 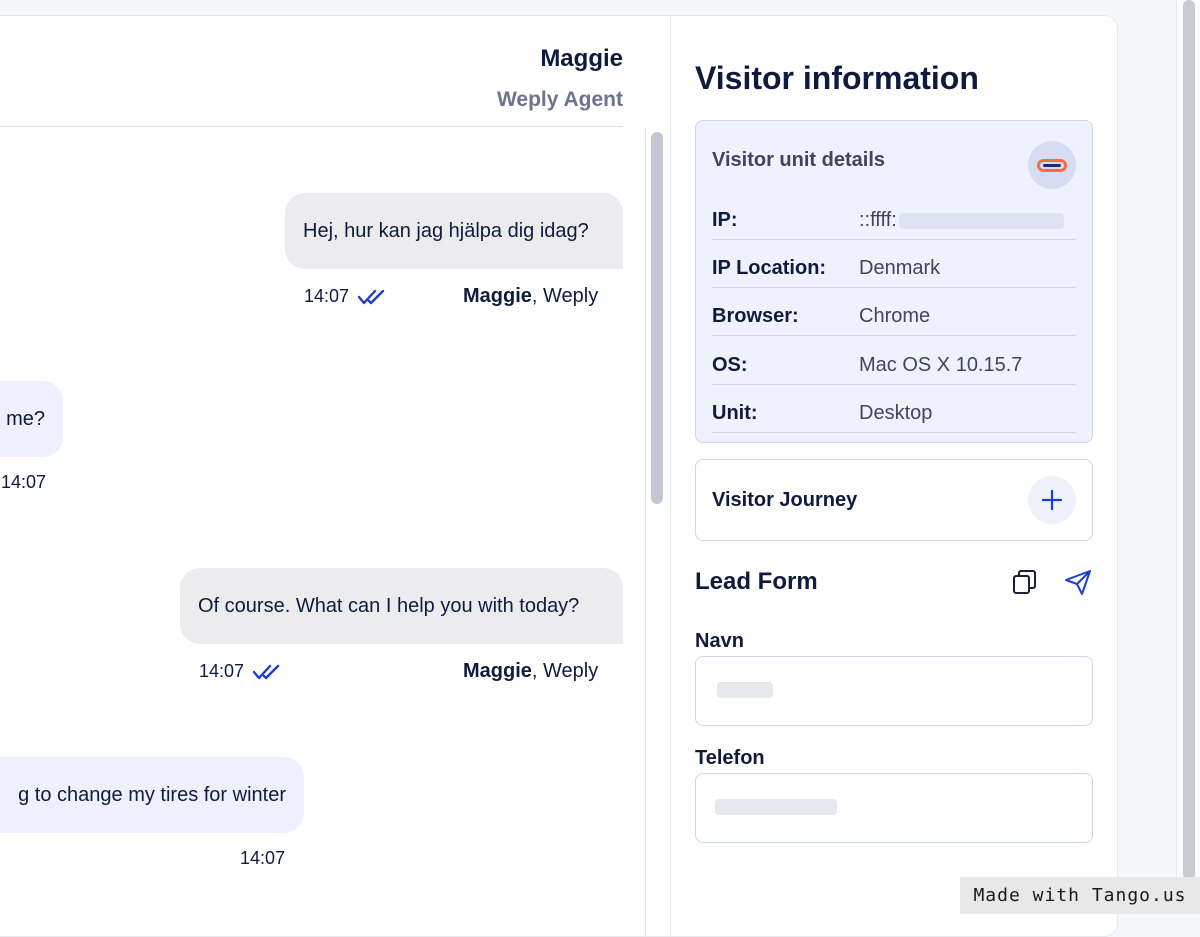 I want to click on message-text: me?, so click(x=25, y=419).